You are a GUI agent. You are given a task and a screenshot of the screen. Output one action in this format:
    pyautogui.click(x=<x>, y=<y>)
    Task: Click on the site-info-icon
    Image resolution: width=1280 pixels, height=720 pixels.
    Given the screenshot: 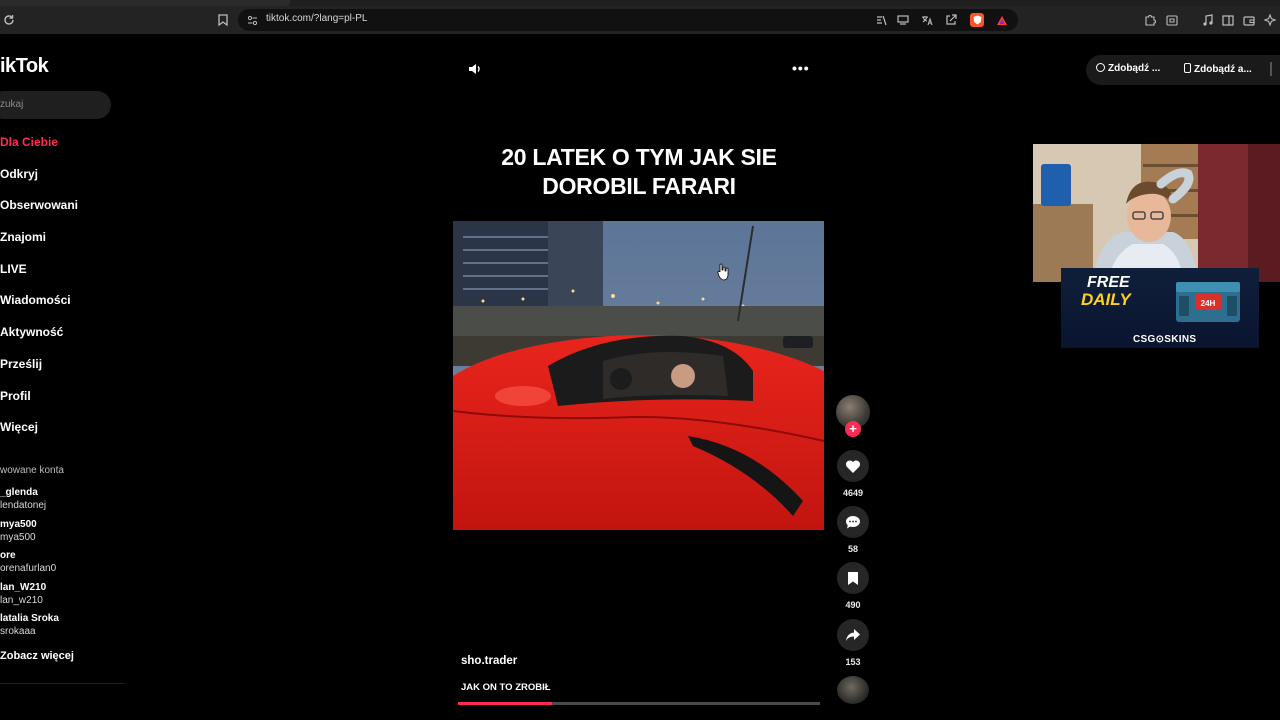 What is the action you would take?
    pyautogui.click(x=252, y=20)
    